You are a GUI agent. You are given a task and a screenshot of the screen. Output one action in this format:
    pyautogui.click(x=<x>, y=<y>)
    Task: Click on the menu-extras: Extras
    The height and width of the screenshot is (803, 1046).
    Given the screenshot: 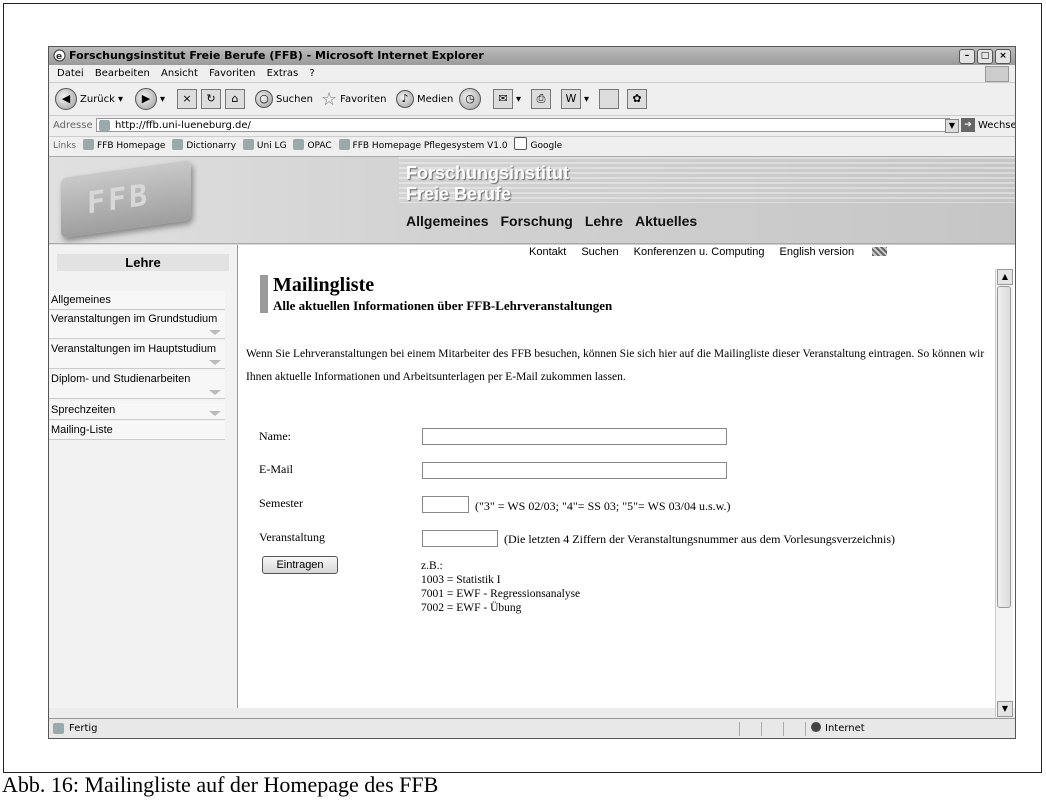 What is the action you would take?
    pyautogui.click(x=283, y=73)
    